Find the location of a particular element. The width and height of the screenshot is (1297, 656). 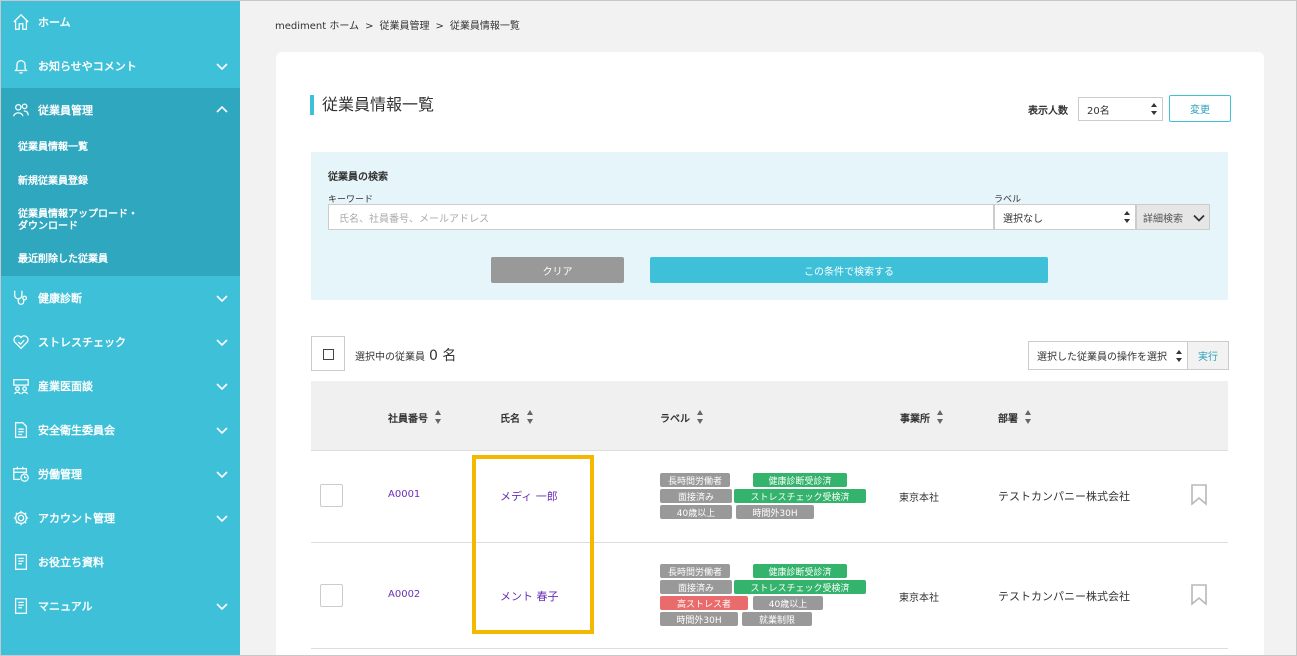

column-header-name: 氏名 is located at coordinates (517, 417).